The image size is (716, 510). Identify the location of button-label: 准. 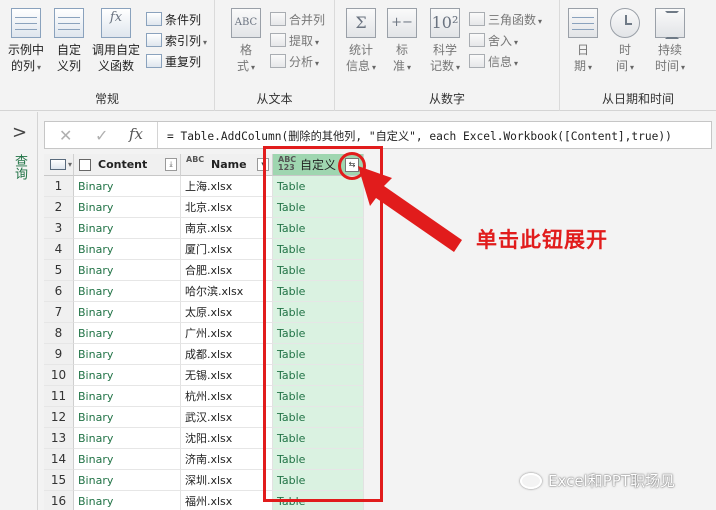
(398, 66).